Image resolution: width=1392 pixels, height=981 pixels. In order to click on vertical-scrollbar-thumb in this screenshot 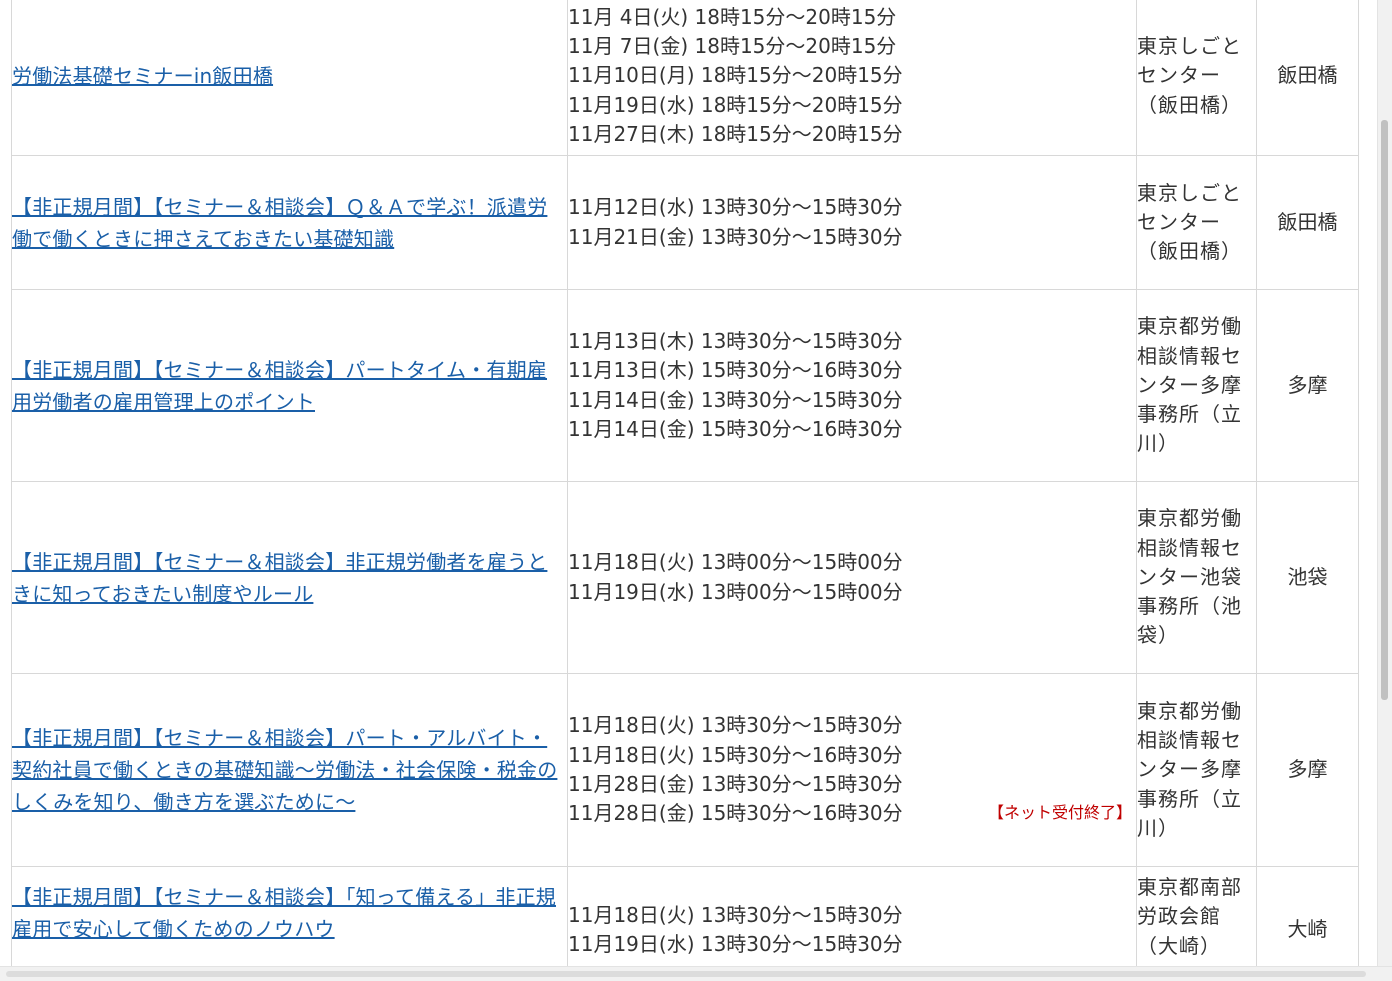, I will do `click(1384, 410)`.